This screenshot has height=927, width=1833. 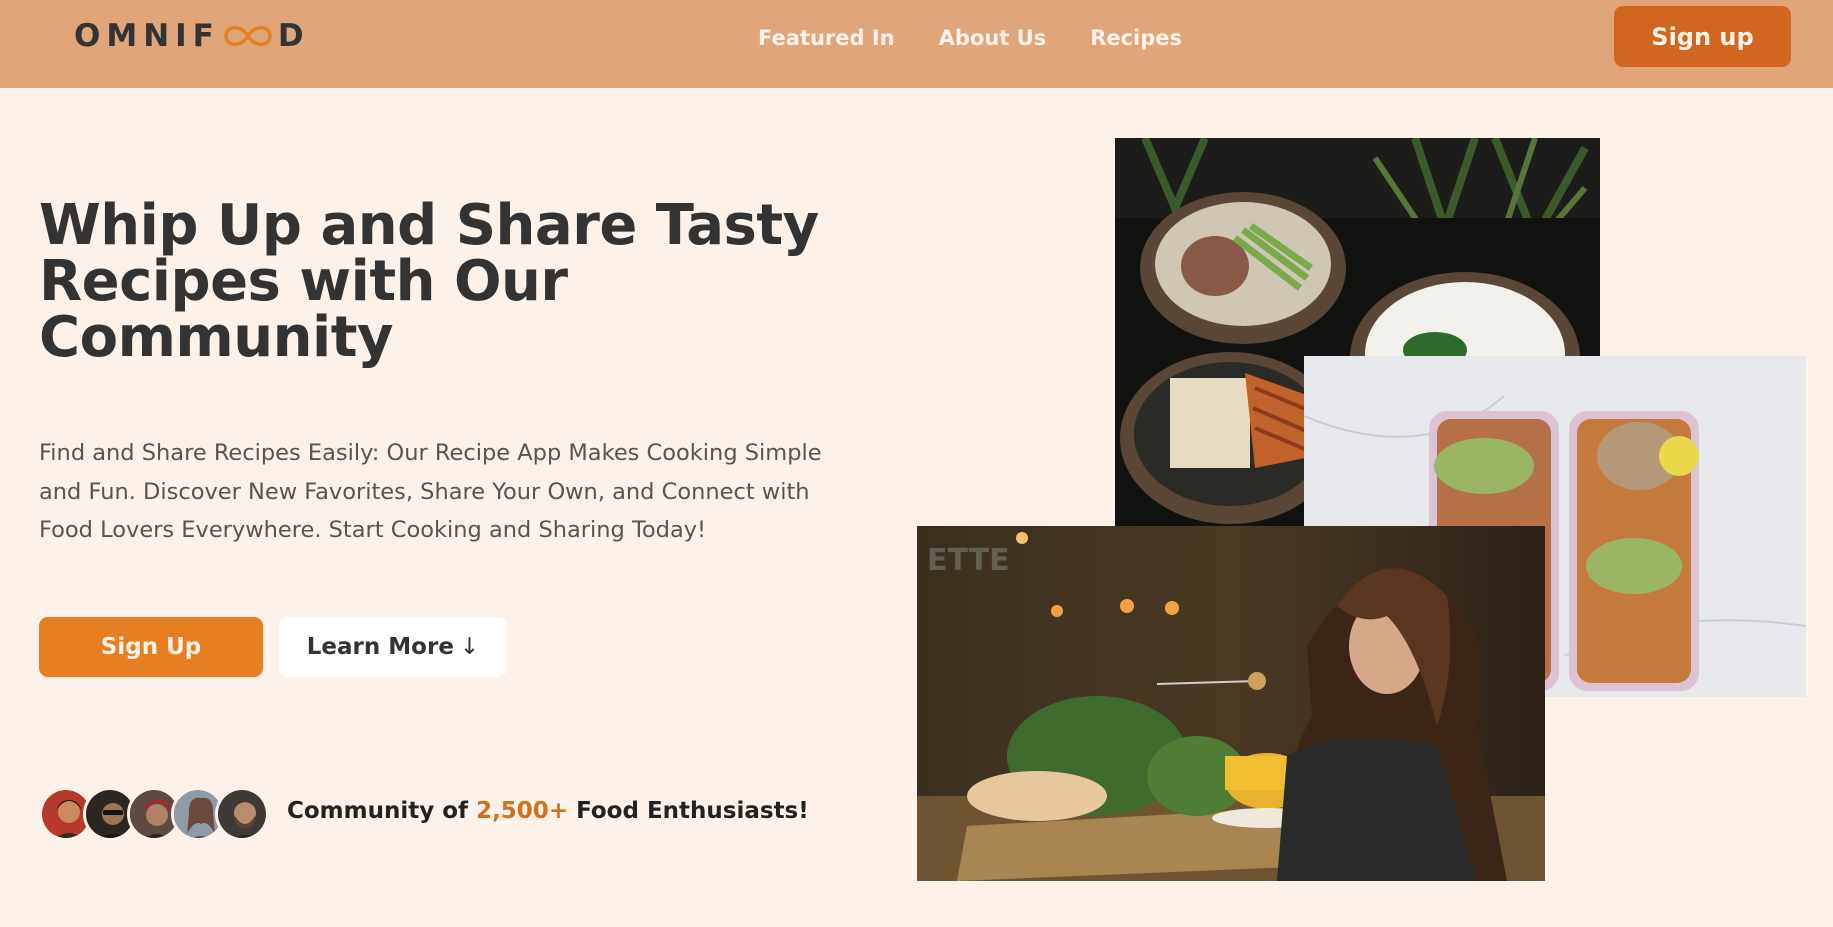 What do you see at coordinates (242, 814) in the screenshot?
I see `avatar` at bounding box center [242, 814].